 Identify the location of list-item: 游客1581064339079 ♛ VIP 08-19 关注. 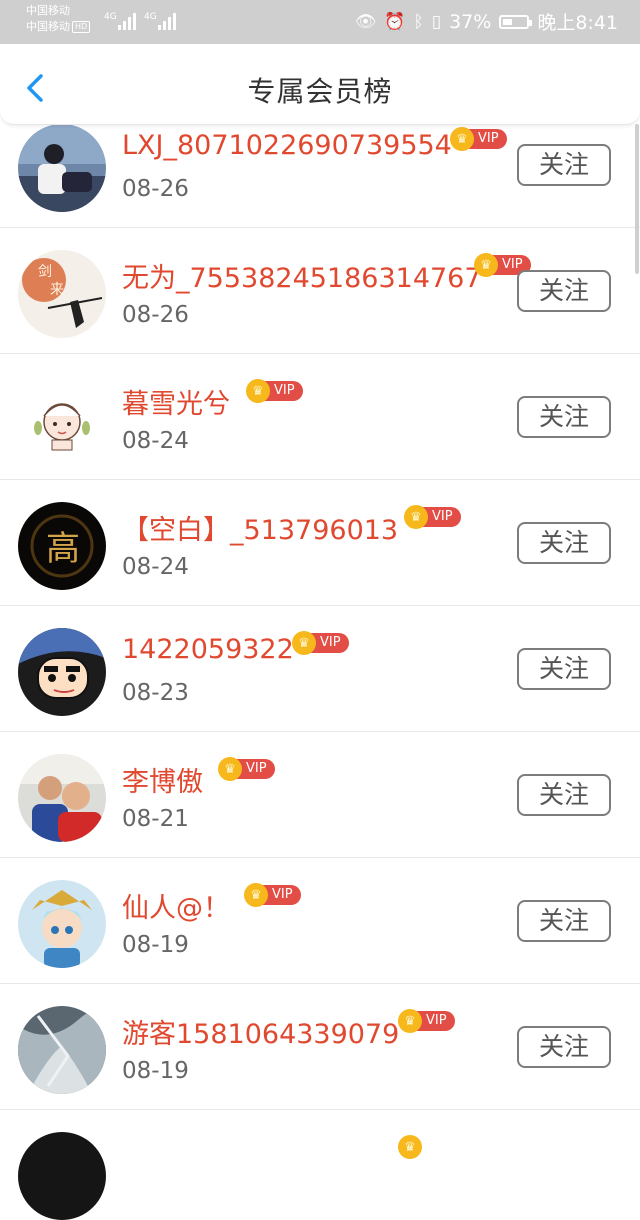
(320, 1047).